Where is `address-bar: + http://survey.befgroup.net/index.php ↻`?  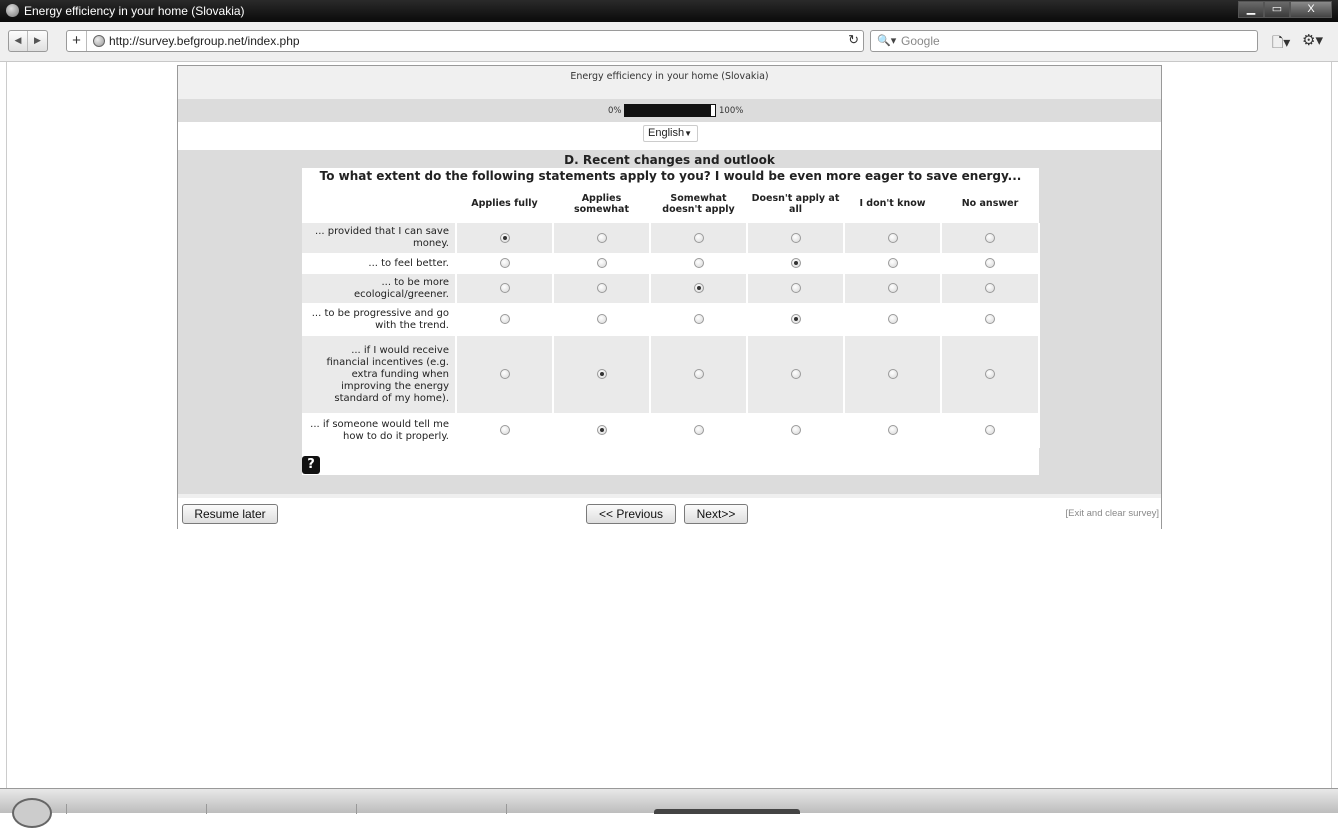 address-bar: + http://survey.befgroup.net/index.php ↻ is located at coordinates (465, 41).